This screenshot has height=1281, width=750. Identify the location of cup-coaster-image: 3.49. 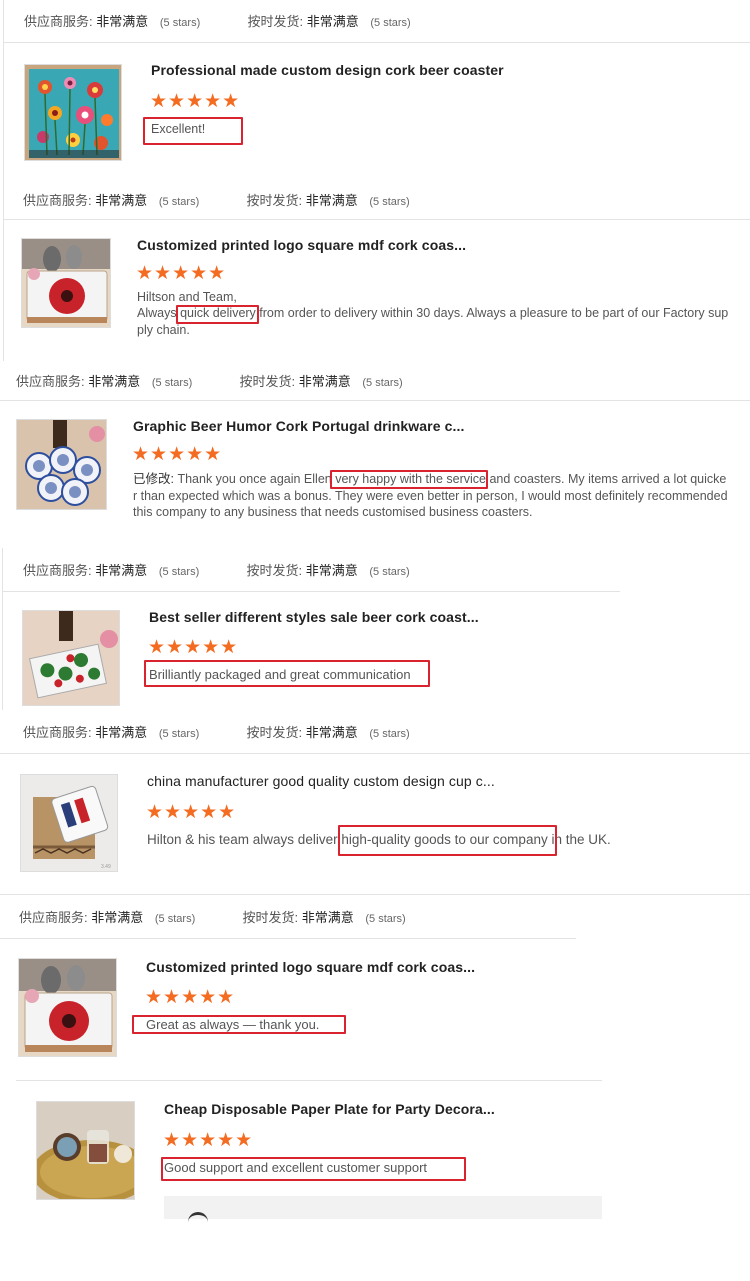
(69, 823).